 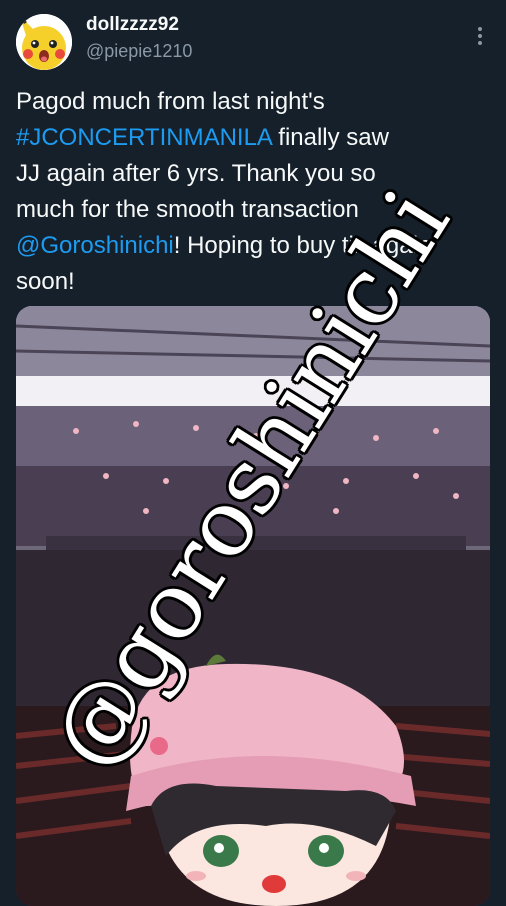 I want to click on post-text-line: #JCONCERTINMANILA finally saw, so click(x=255, y=138).